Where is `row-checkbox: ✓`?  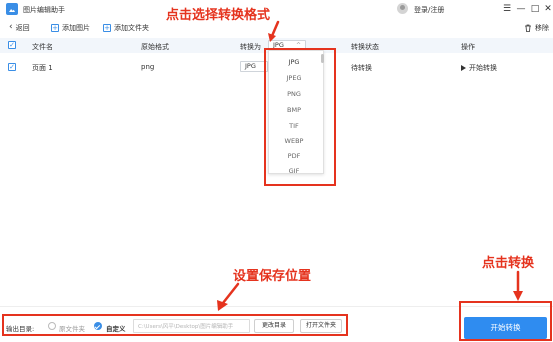
row-checkbox: ✓ is located at coordinates (12, 67).